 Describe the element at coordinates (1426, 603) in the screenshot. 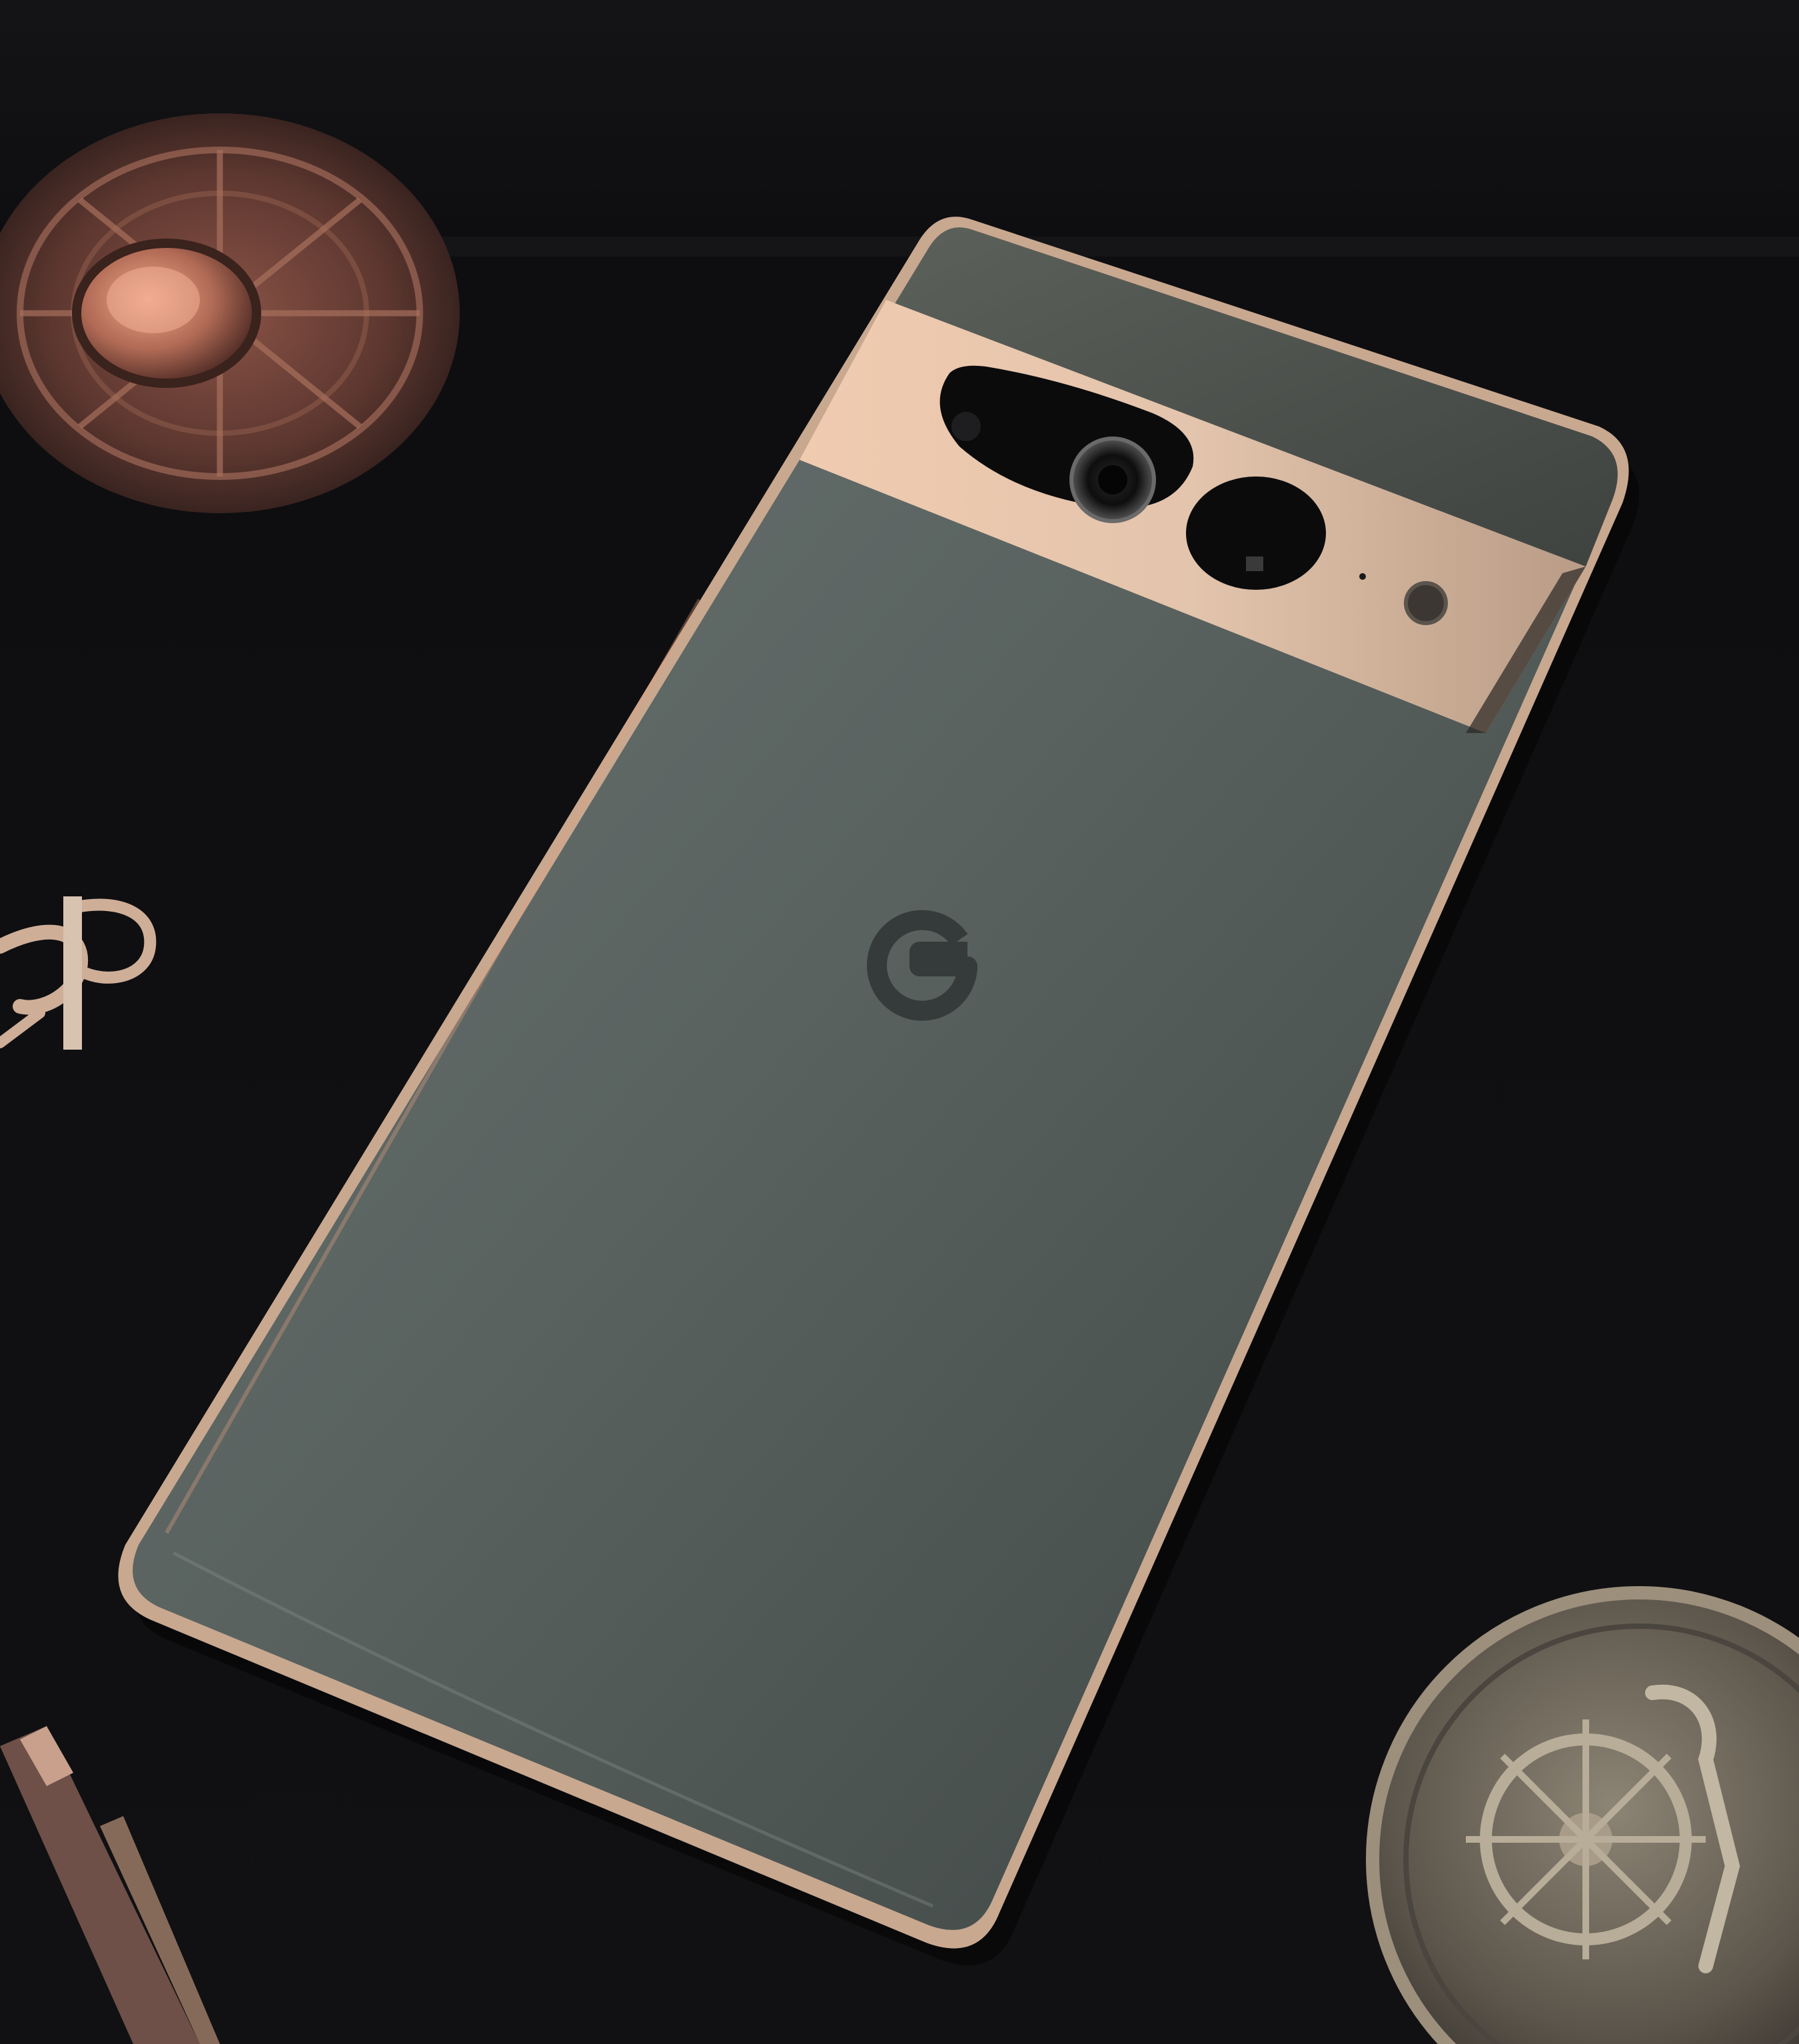

I see `flash` at that location.